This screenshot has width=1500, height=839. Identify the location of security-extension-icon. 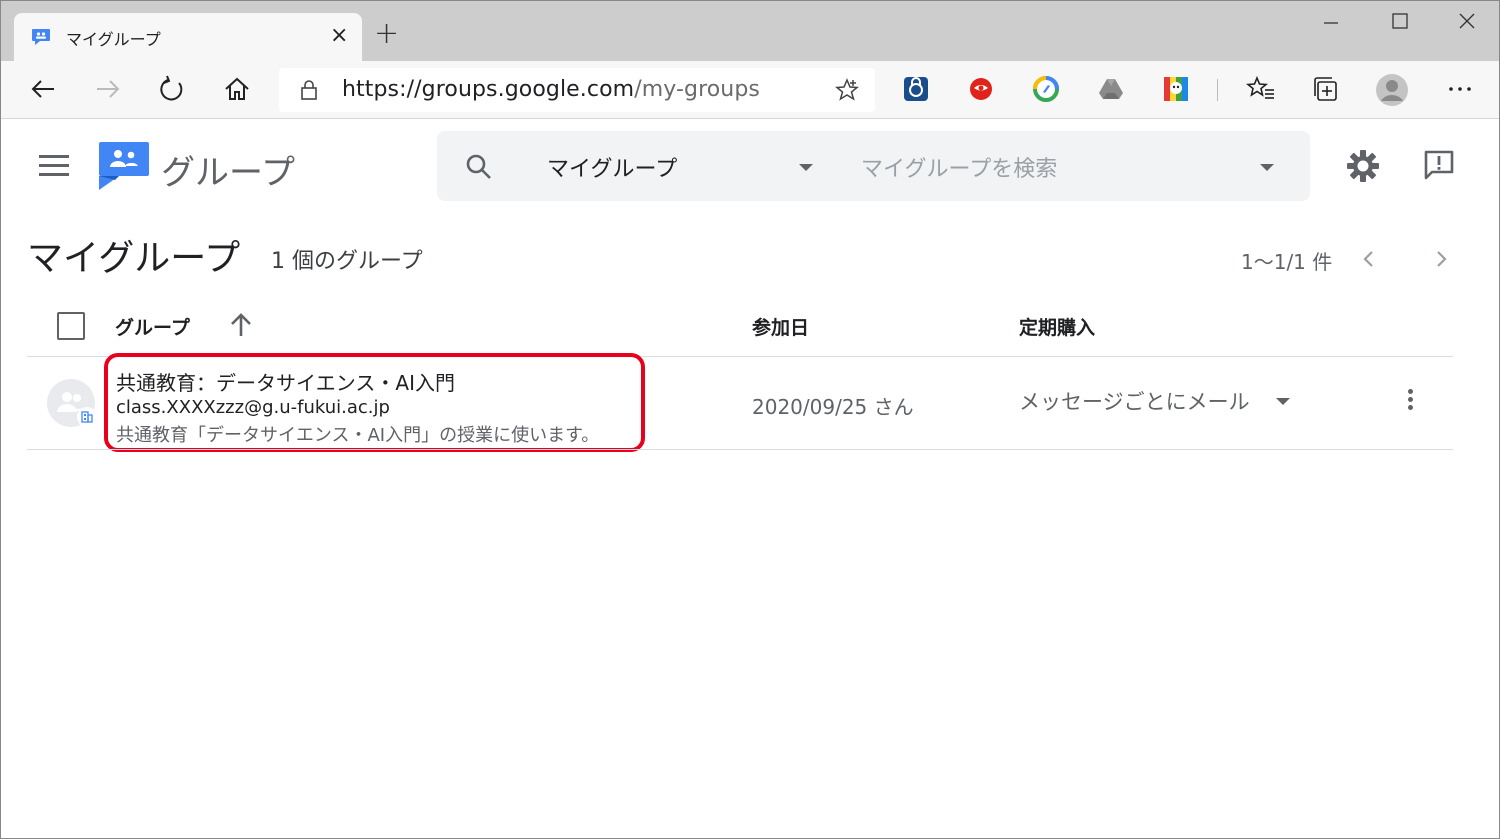
(981, 89).